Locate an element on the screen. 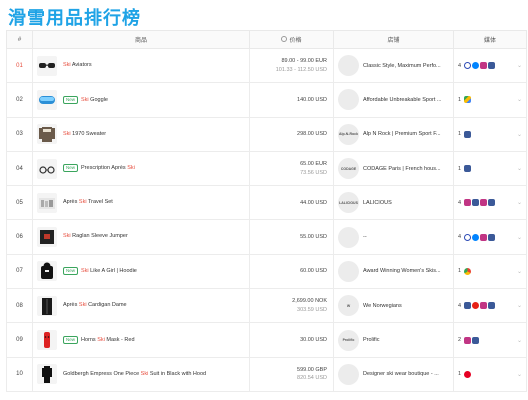 The height and width of the screenshot is (400, 528). product-name: Ski Aviators is located at coordinates (77, 65).